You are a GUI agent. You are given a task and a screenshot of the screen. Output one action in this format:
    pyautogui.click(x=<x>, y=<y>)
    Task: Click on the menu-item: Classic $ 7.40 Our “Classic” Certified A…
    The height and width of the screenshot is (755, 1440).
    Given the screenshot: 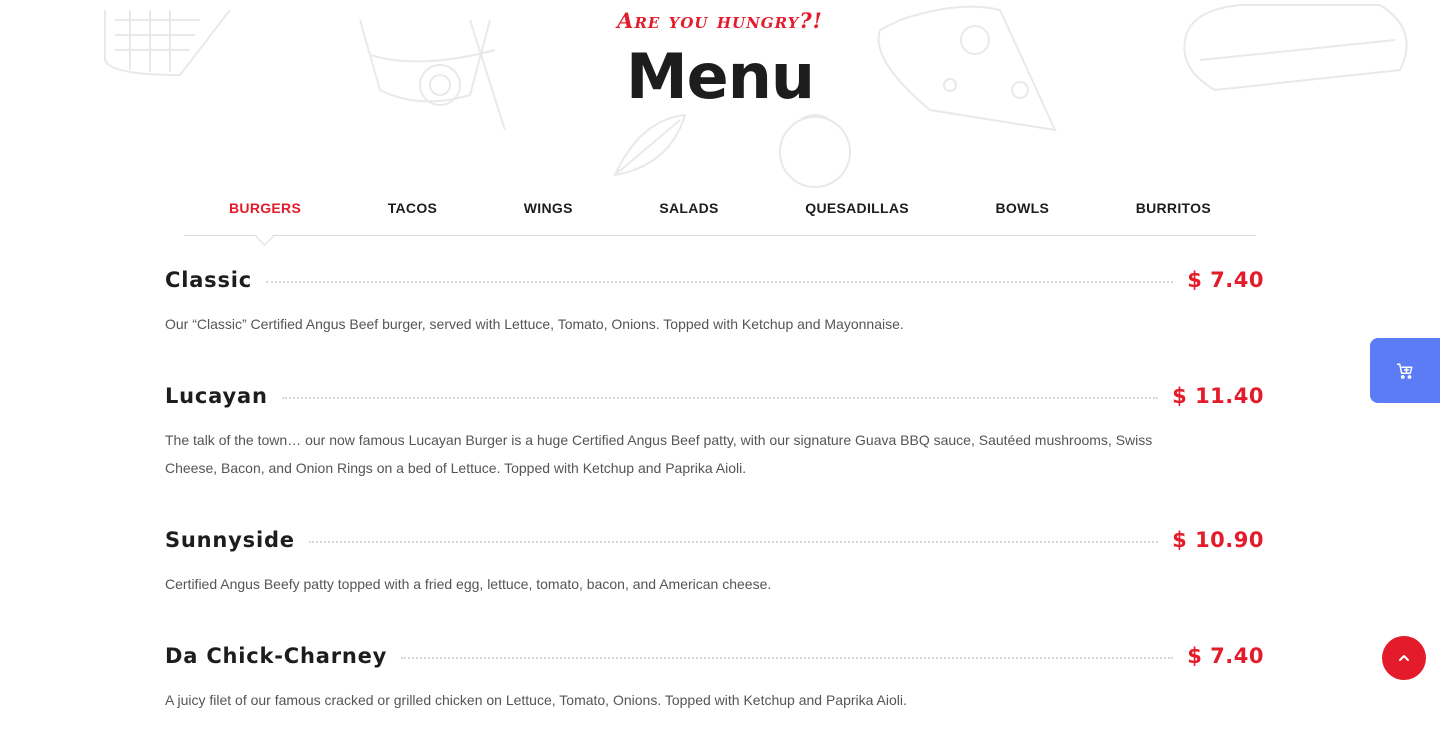 What is the action you would take?
    pyautogui.click(x=714, y=300)
    